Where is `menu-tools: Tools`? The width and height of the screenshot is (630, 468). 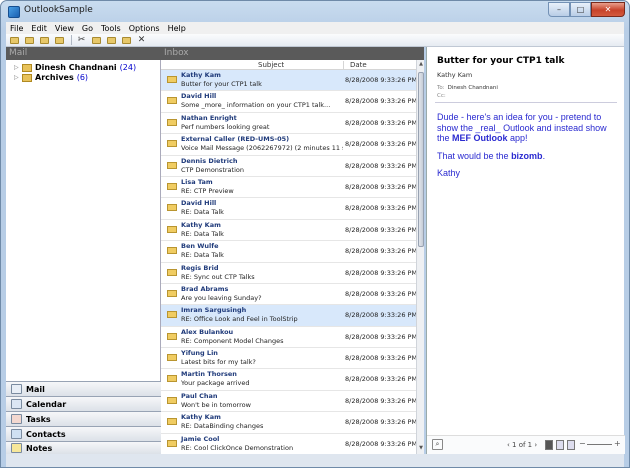 menu-tools: Tools is located at coordinates (111, 28).